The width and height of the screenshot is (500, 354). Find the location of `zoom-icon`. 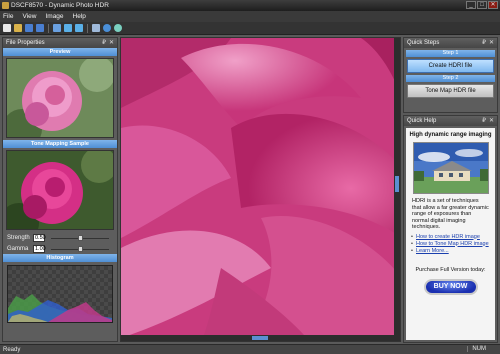

zoom-icon is located at coordinates (96, 28).